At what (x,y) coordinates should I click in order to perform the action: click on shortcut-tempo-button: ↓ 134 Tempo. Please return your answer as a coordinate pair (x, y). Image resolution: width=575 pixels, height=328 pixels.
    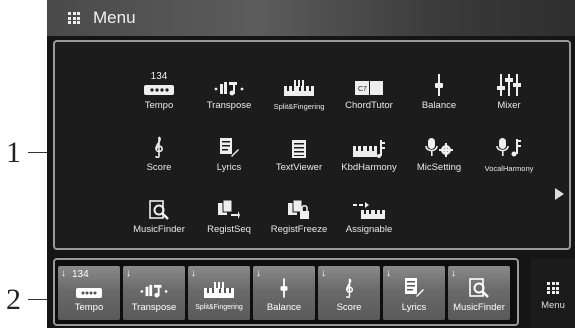
    Looking at the image, I should click on (89, 293).